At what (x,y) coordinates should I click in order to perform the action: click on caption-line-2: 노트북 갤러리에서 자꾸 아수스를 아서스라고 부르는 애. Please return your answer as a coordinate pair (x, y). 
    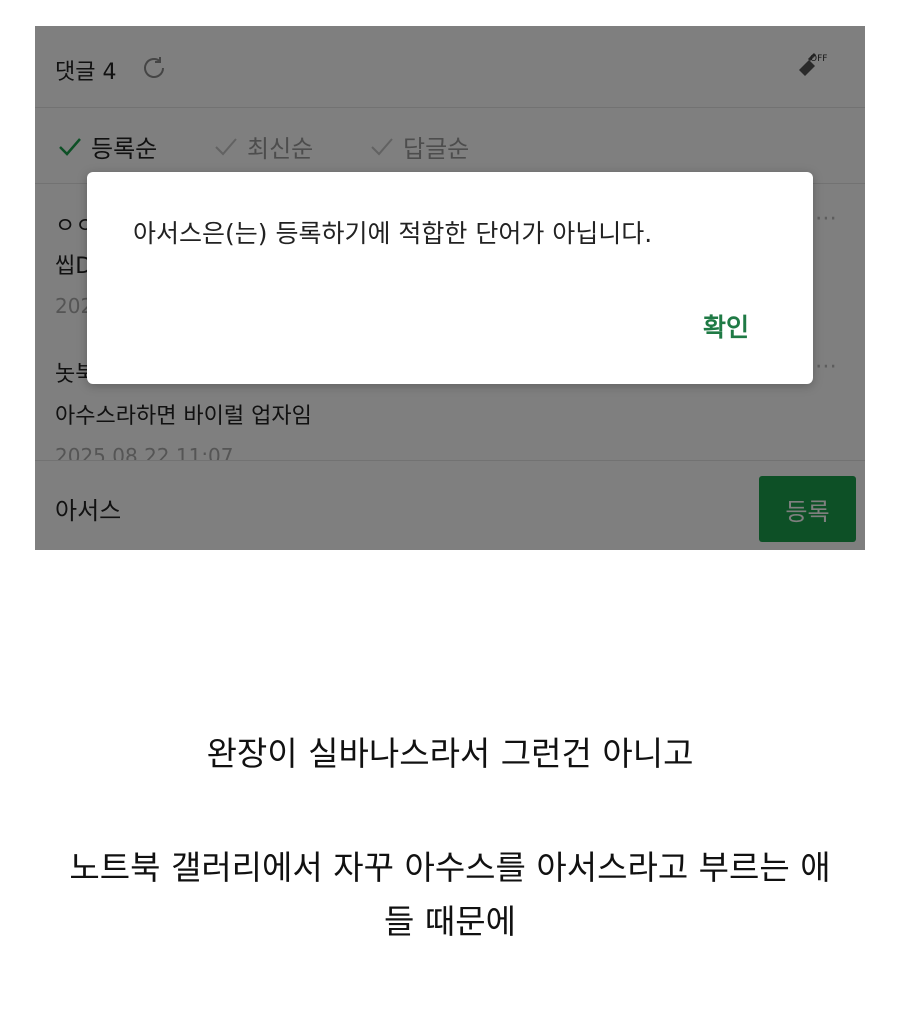
    Looking at the image, I should click on (450, 867).